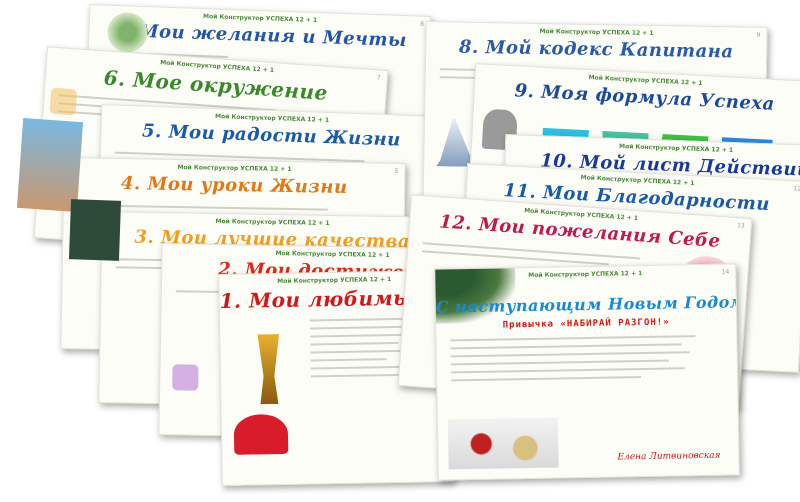  I want to click on slide-number: 9, so click(758, 35).